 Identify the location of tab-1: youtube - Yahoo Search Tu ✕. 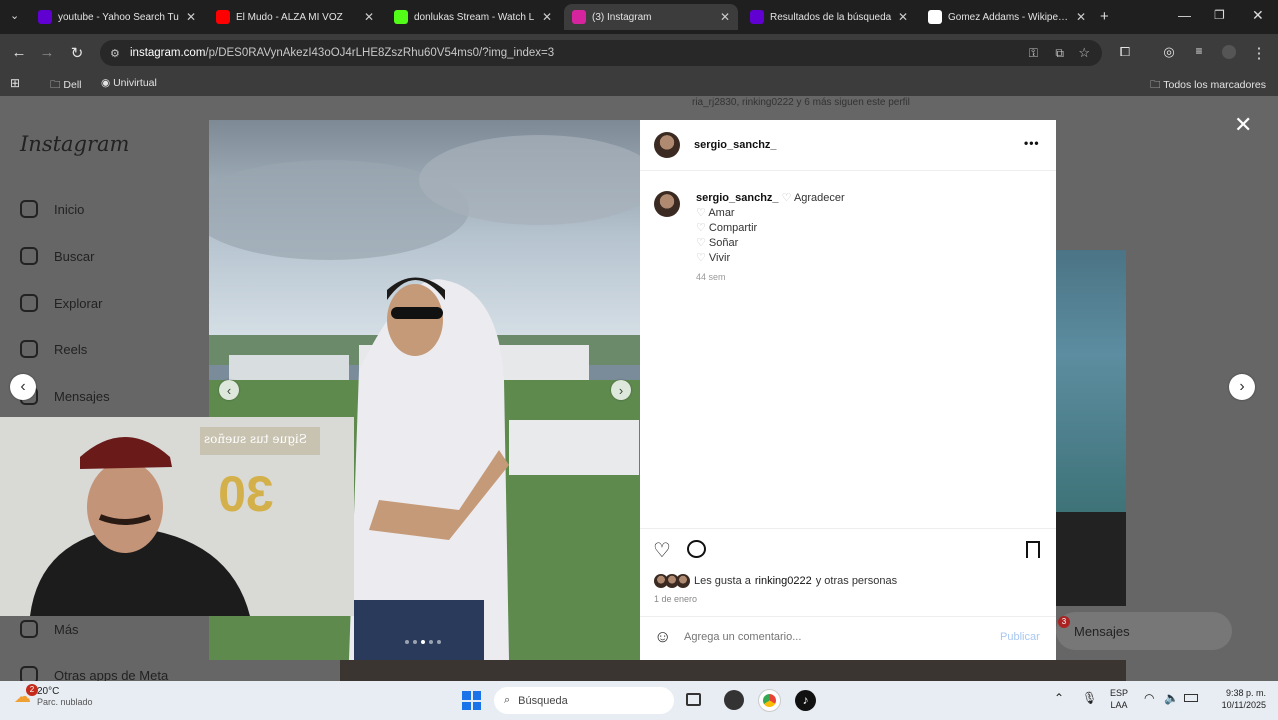
(117, 17).